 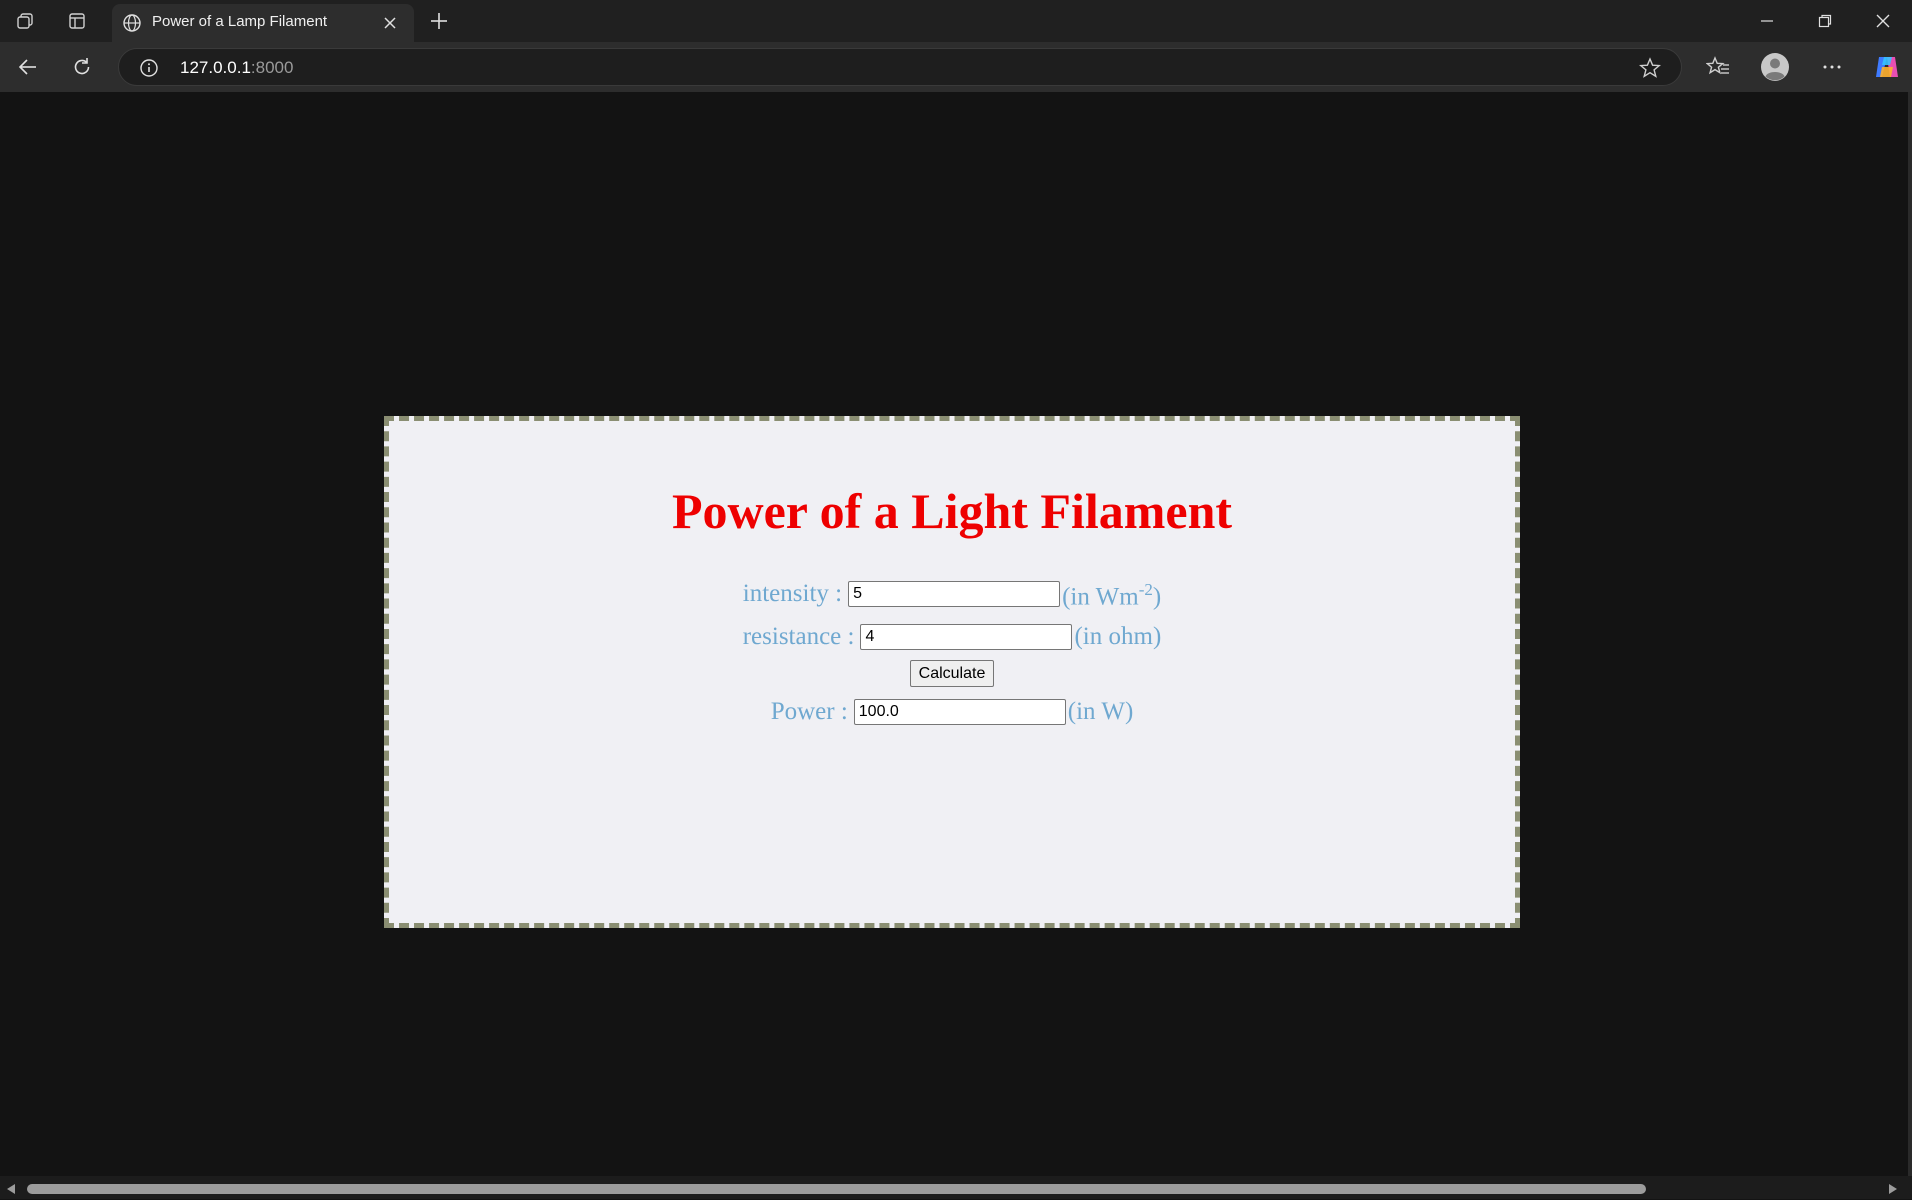 I want to click on tab-actions-icon, so click(x=77, y=21).